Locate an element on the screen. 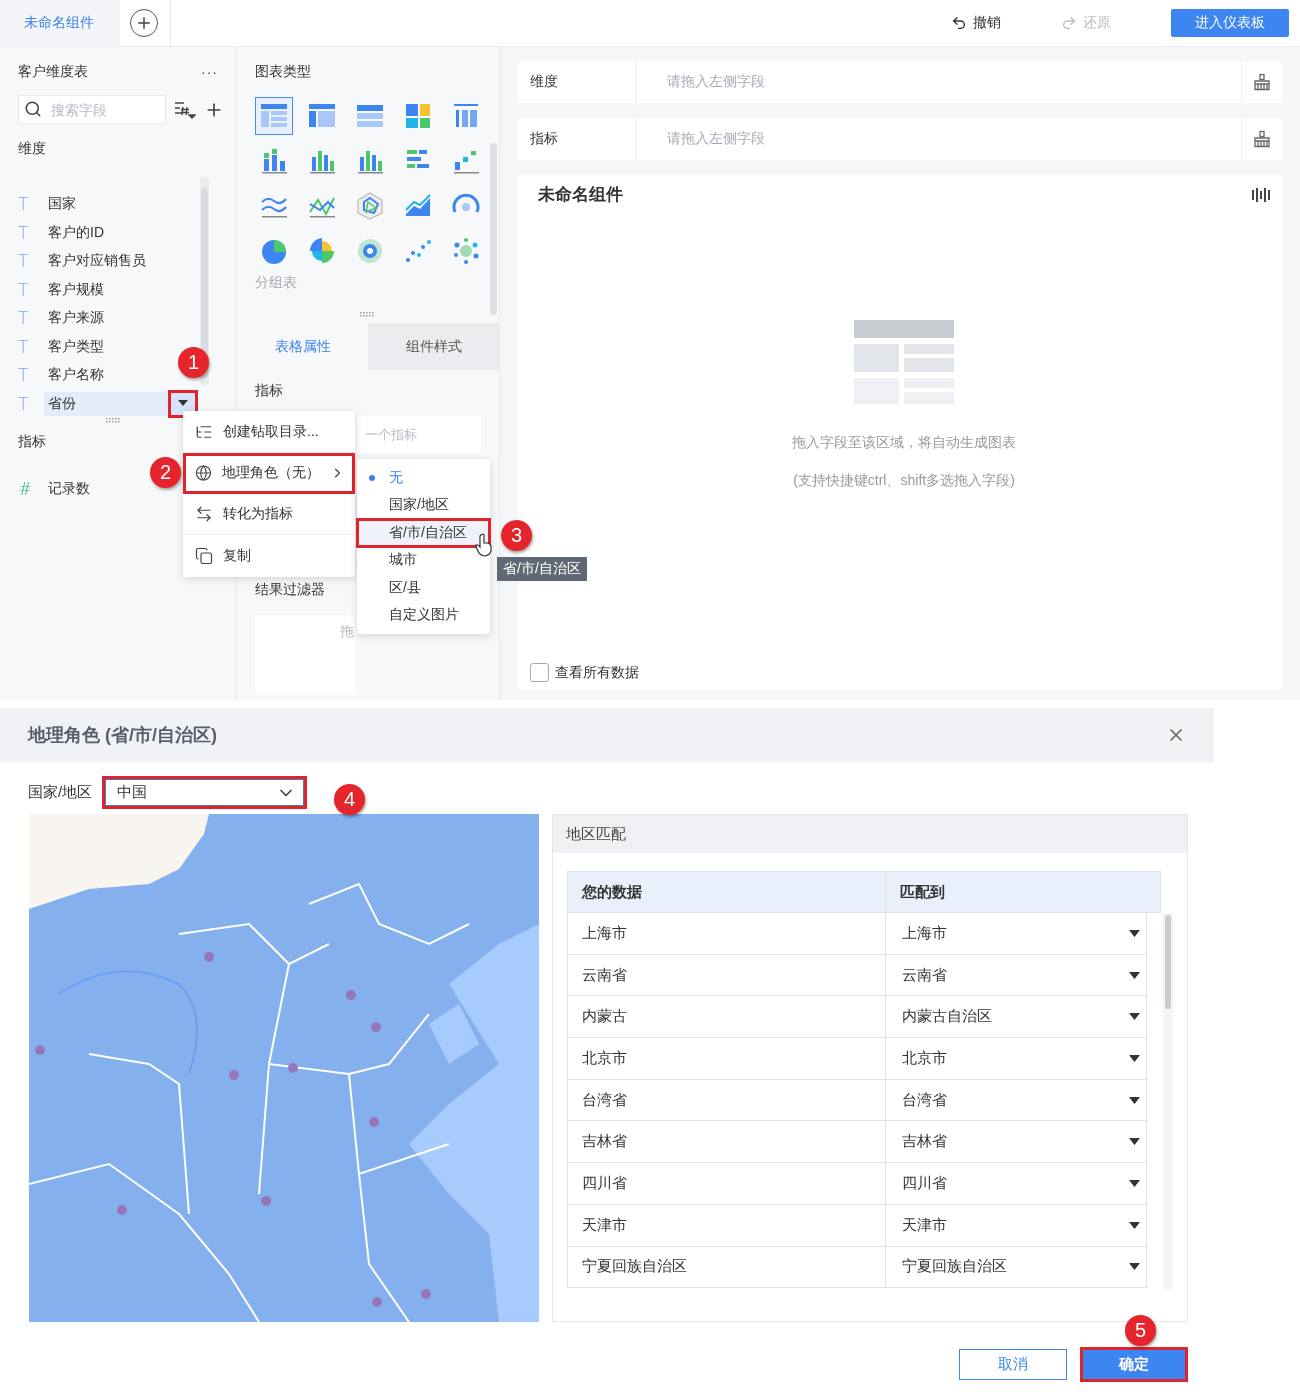 This screenshot has height=1395, width=1300. panel-header: 地区匹配 is located at coordinates (870, 834).